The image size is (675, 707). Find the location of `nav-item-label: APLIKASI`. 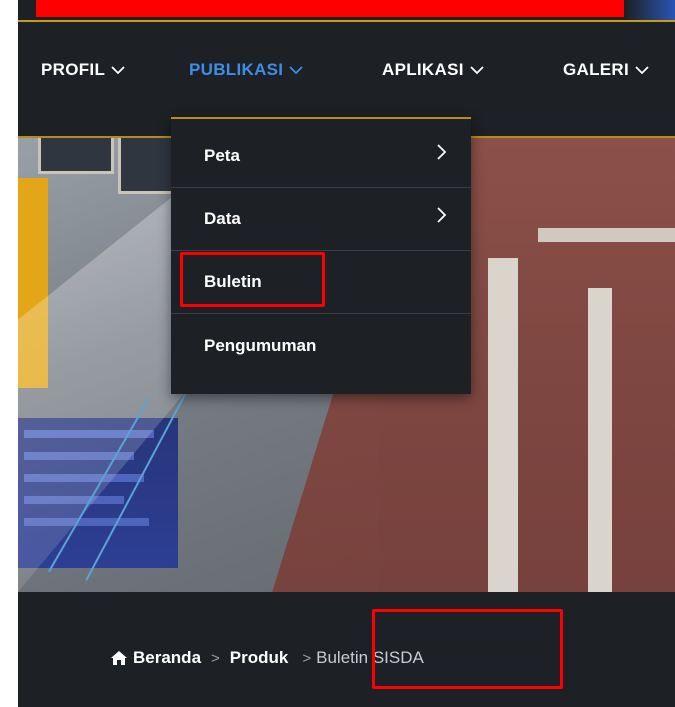

nav-item-label: APLIKASI is located at coordinates (423, 69).